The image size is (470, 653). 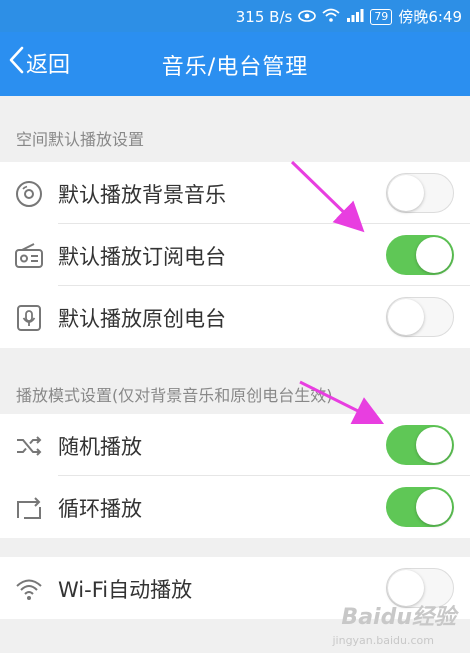 I want to click on signal-icon, so click(x=355, y=17).